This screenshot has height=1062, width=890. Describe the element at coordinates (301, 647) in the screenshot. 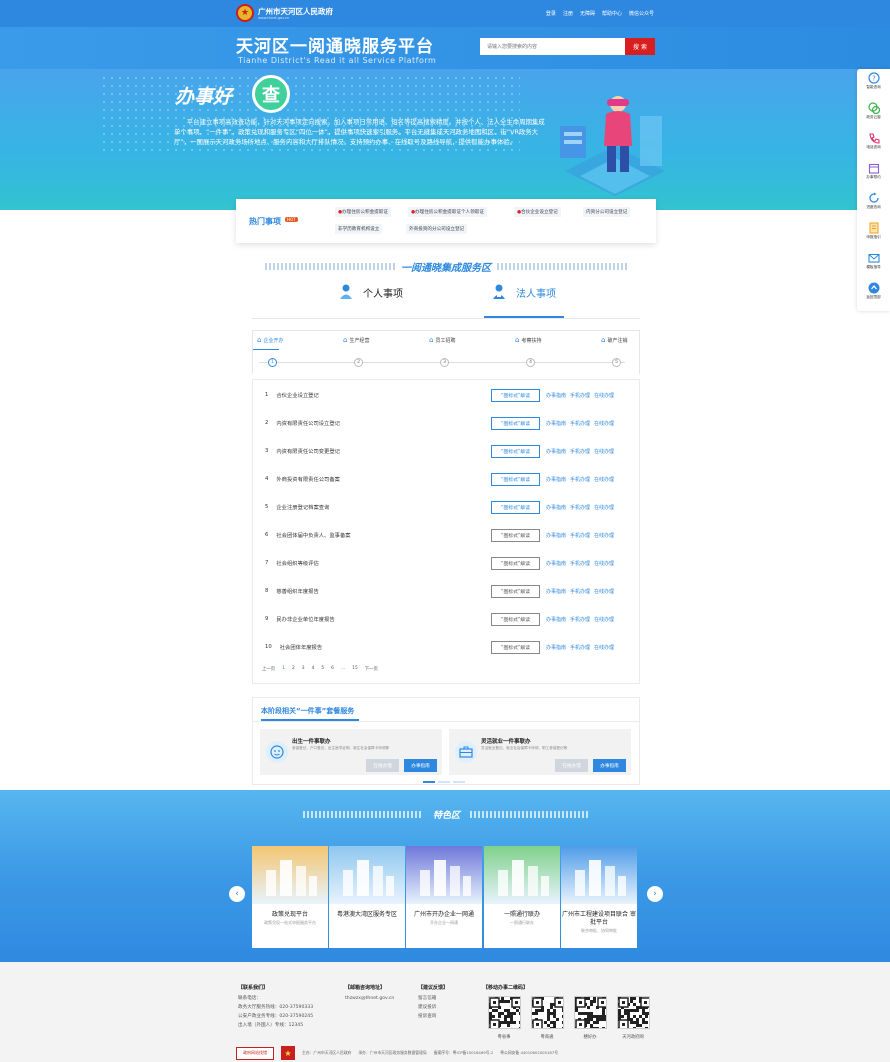

I see `row-title: 社会团体年度报告` at that location.